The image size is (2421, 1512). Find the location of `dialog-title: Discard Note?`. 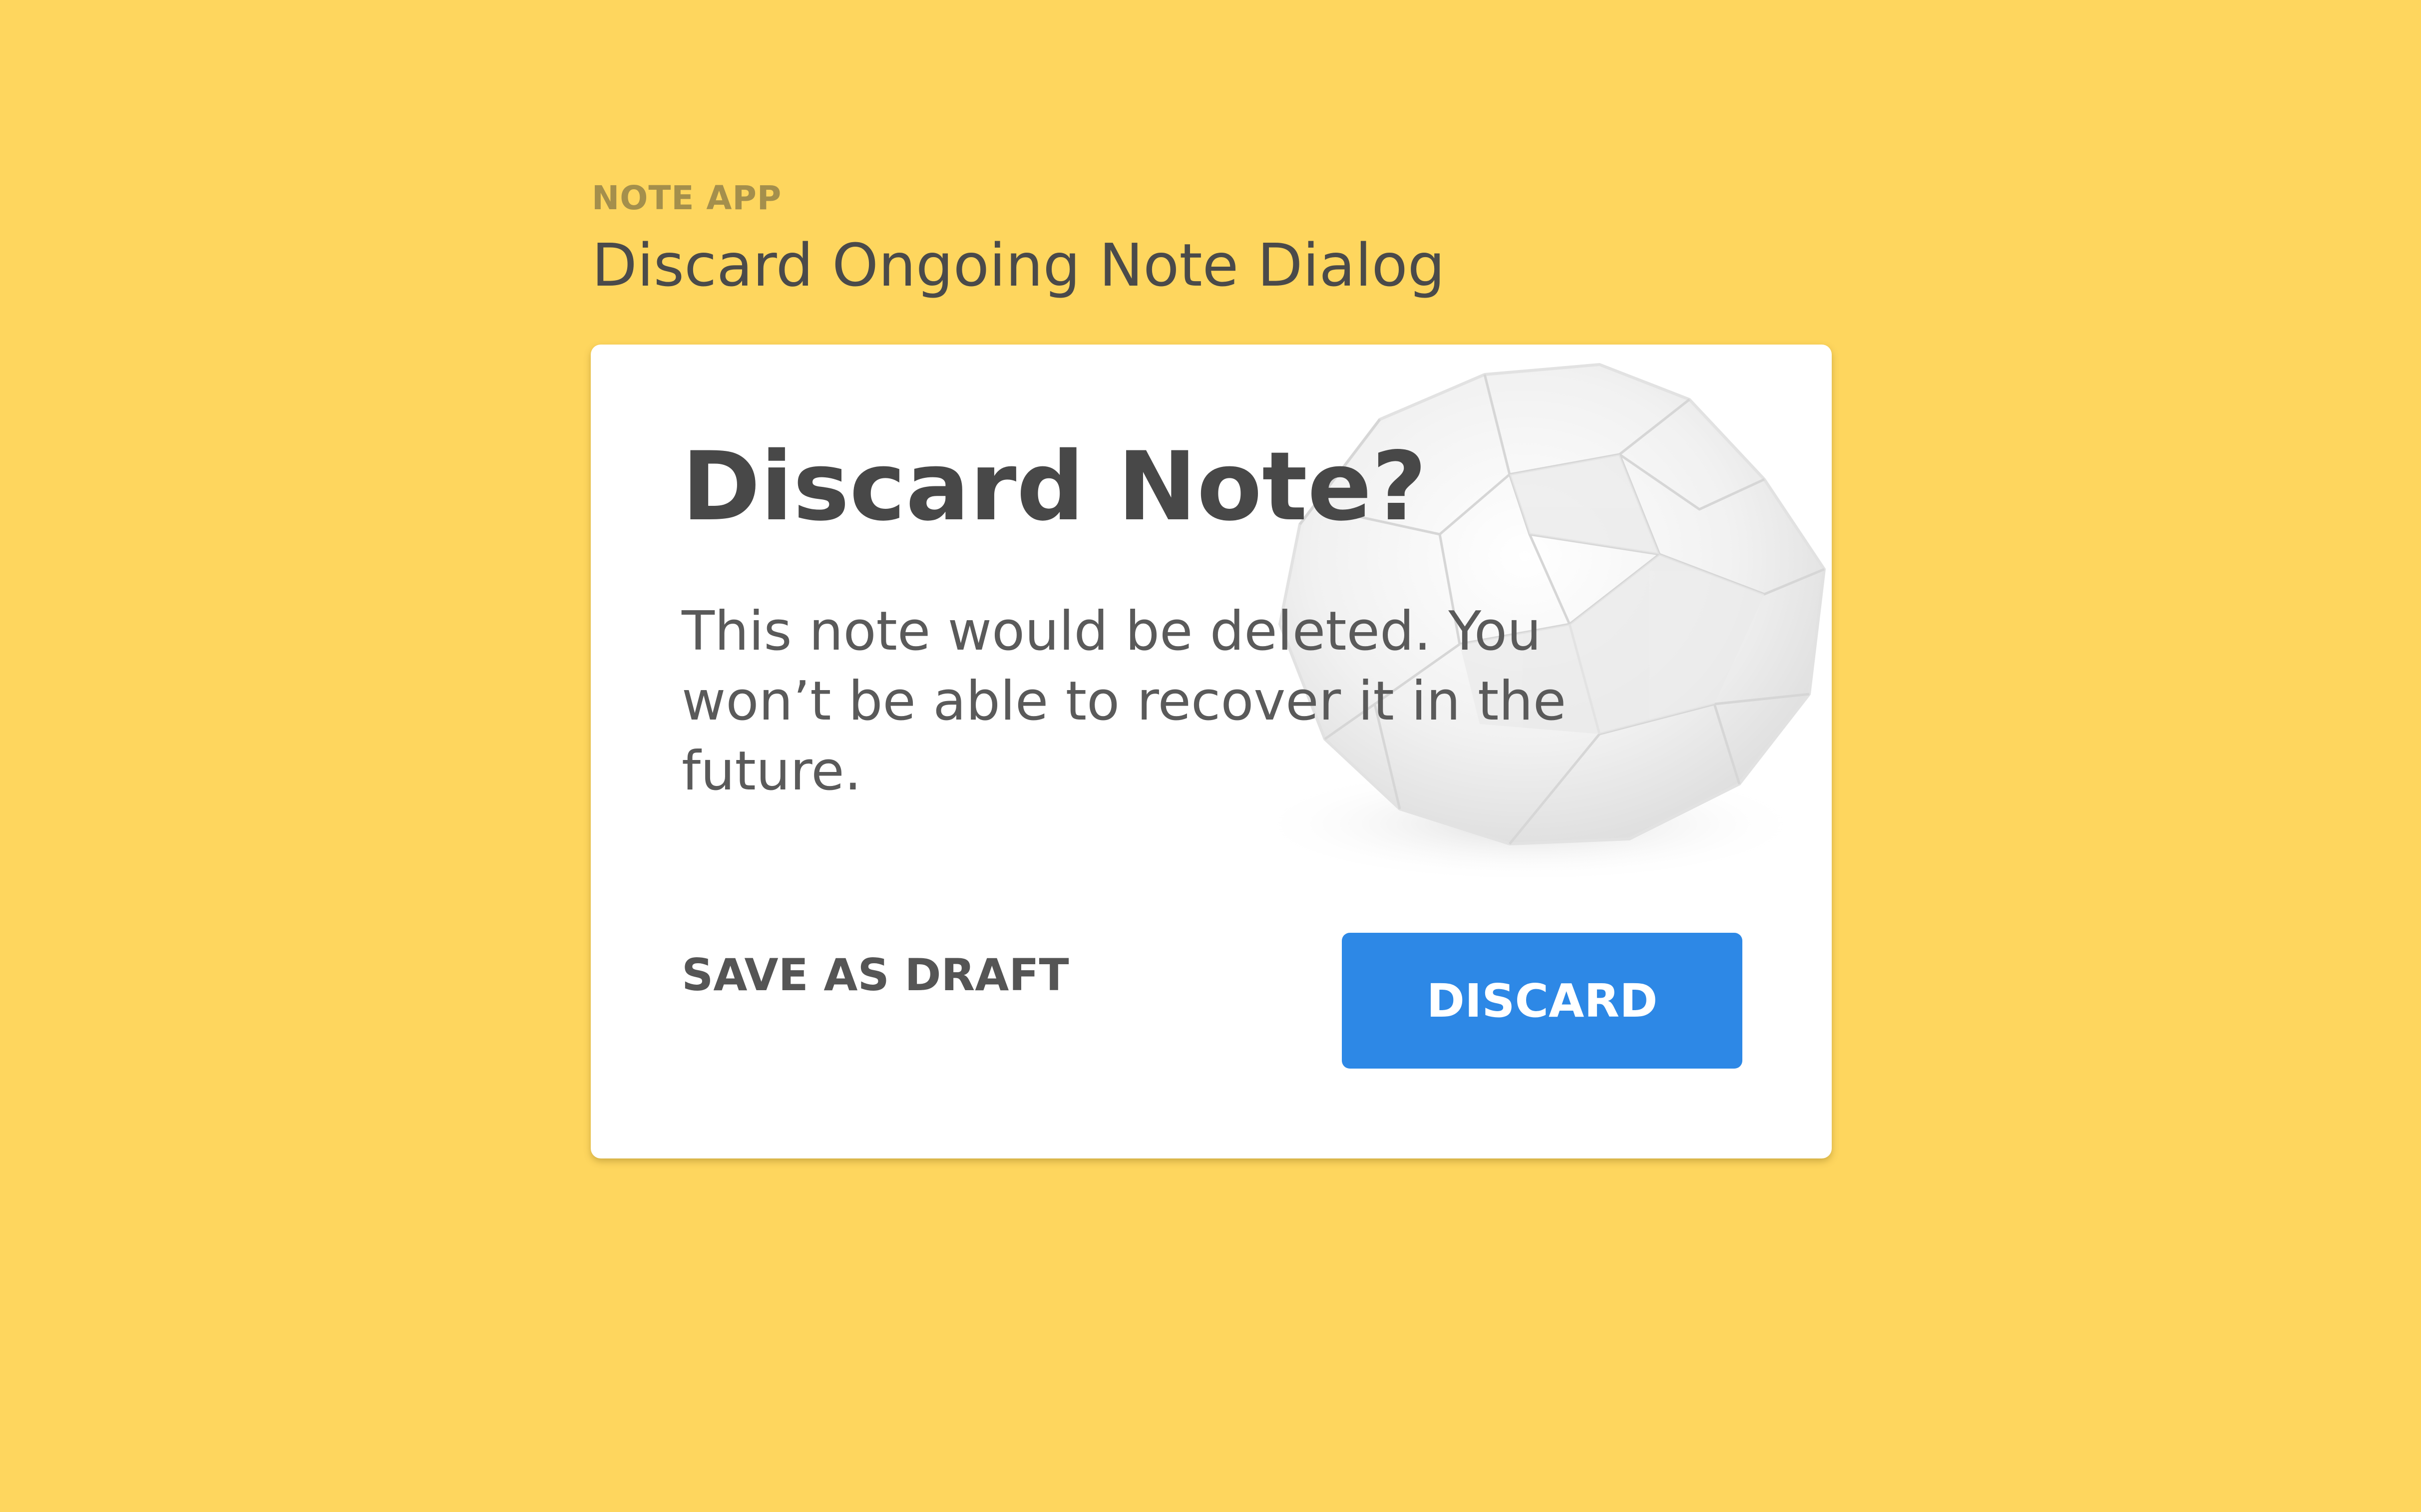

dialog-title: Discard Note? is located at coordinates (1055, 486).